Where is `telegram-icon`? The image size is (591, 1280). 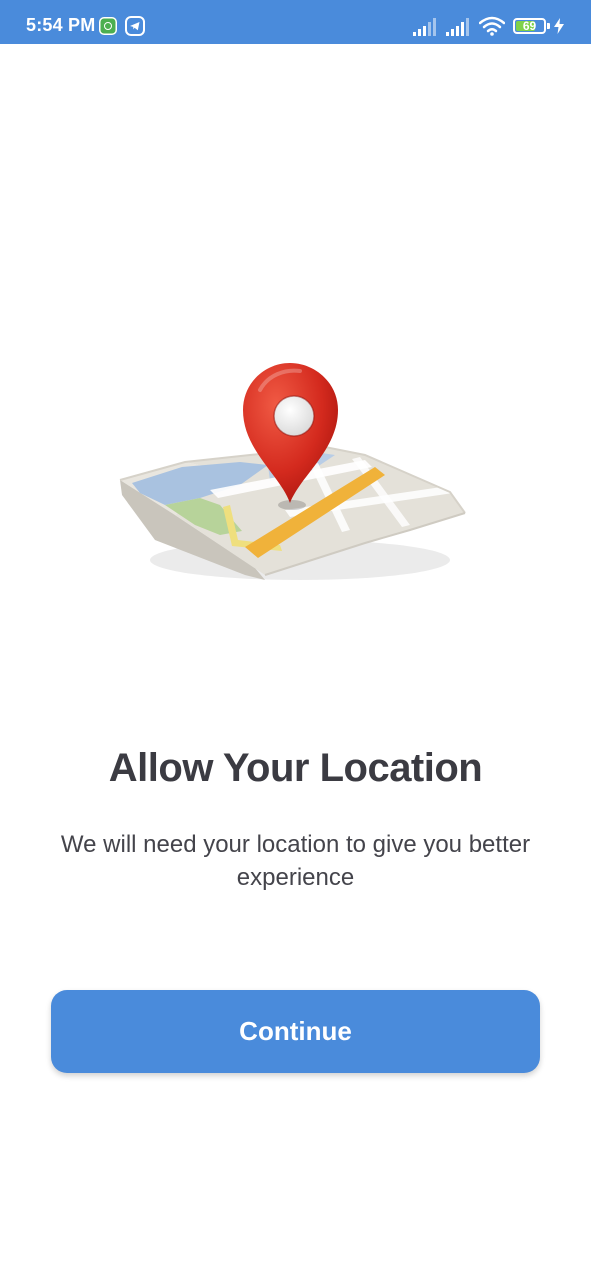
telegram-icon is located at coordinates (135, 26).